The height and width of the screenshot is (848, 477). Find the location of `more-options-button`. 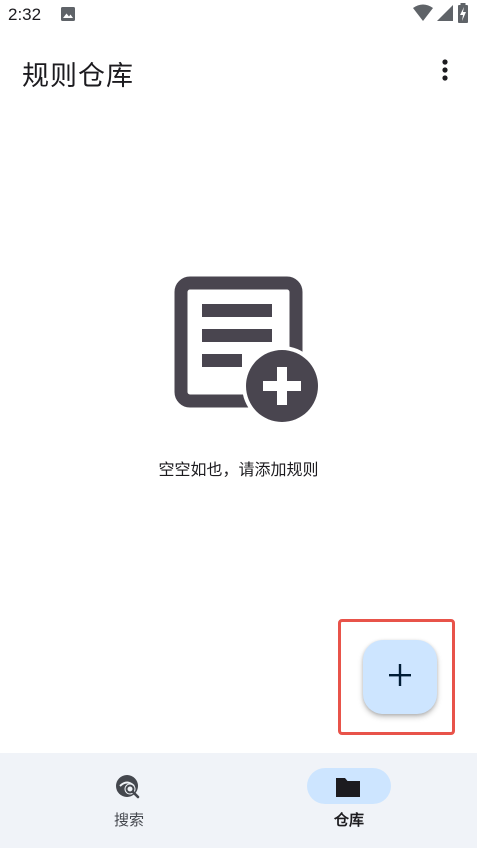

more-options-button is located at coordinates (445, 72).